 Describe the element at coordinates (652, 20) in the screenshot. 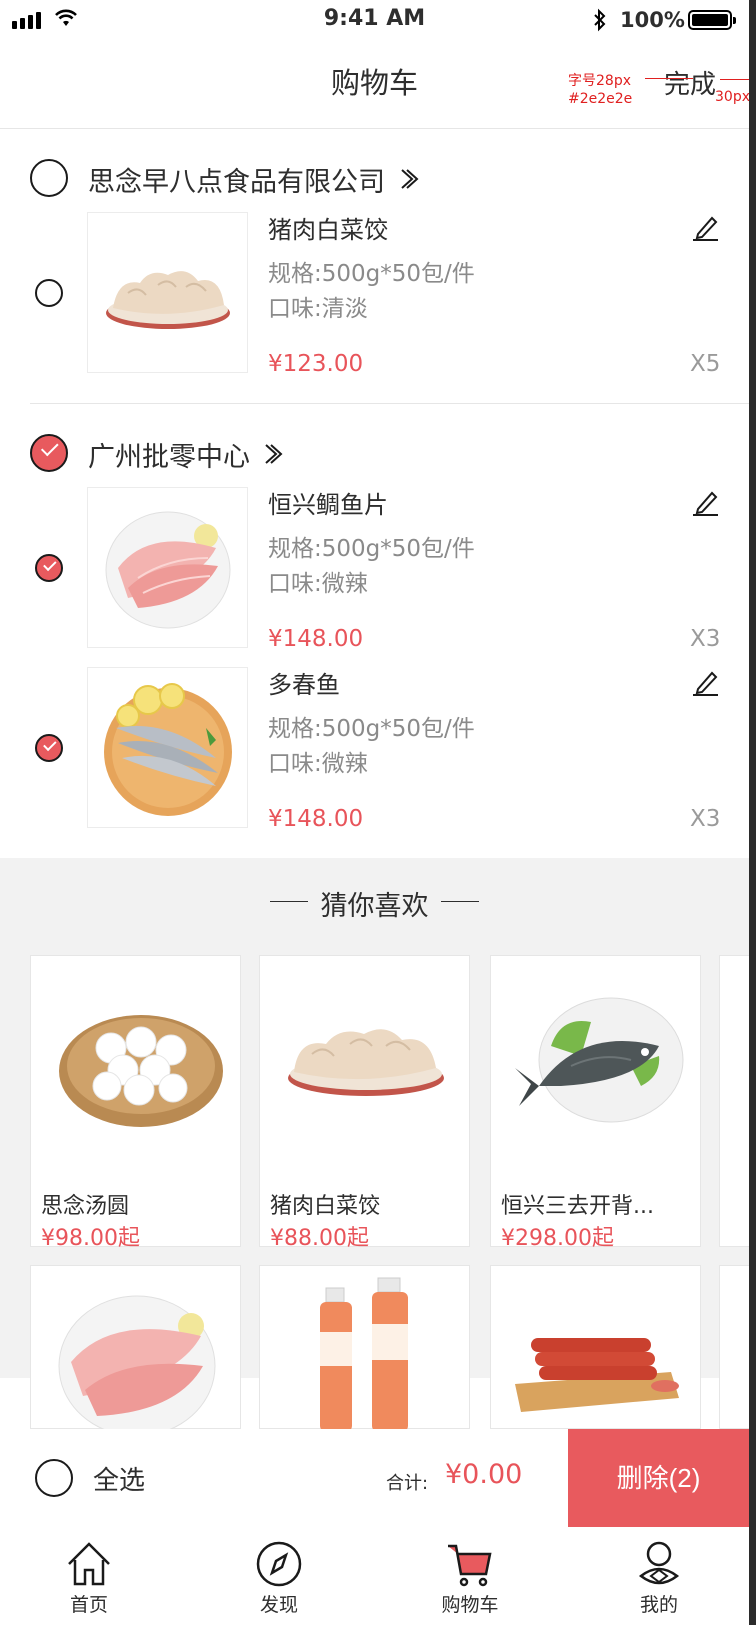

I see `battery-percent: 100%` at that location.